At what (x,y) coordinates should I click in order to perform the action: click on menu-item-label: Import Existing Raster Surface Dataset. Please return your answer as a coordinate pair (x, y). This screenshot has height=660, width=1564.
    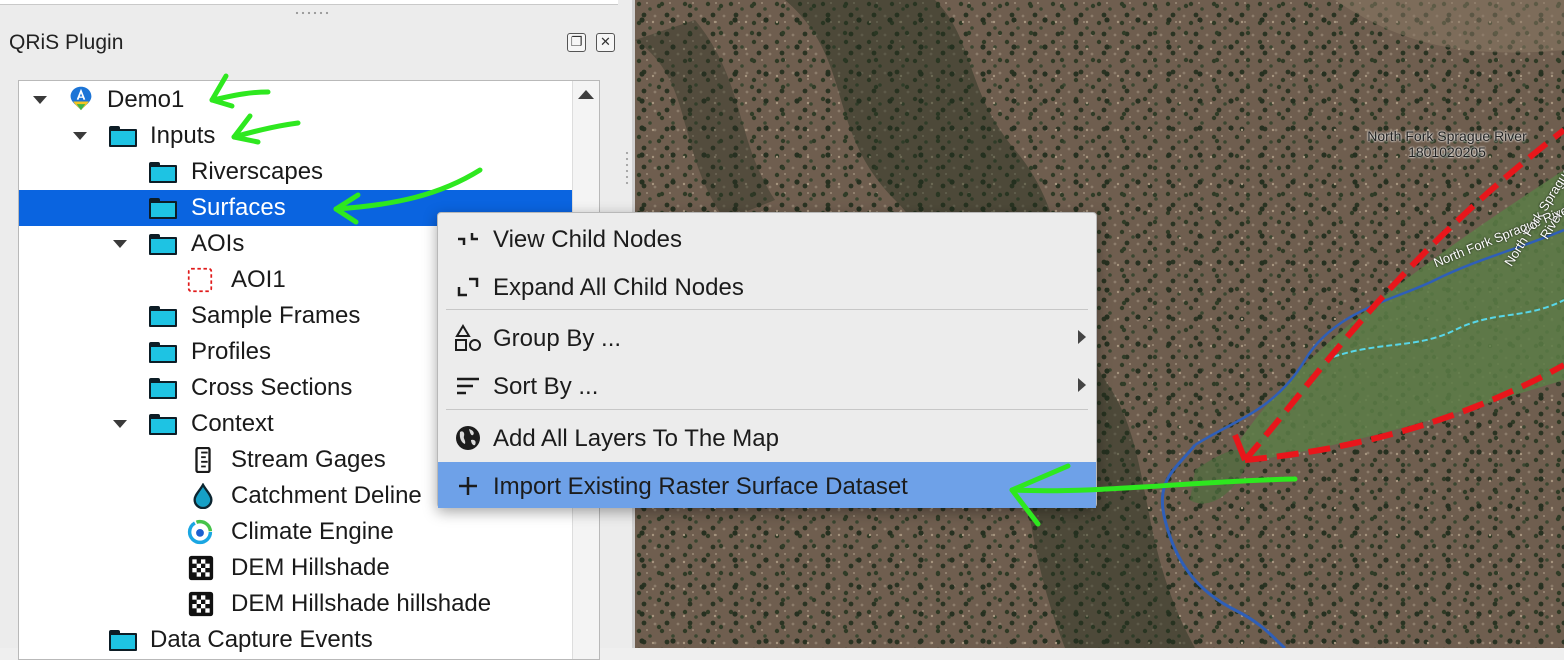
    Looking at the image, I should click on (700, 486).